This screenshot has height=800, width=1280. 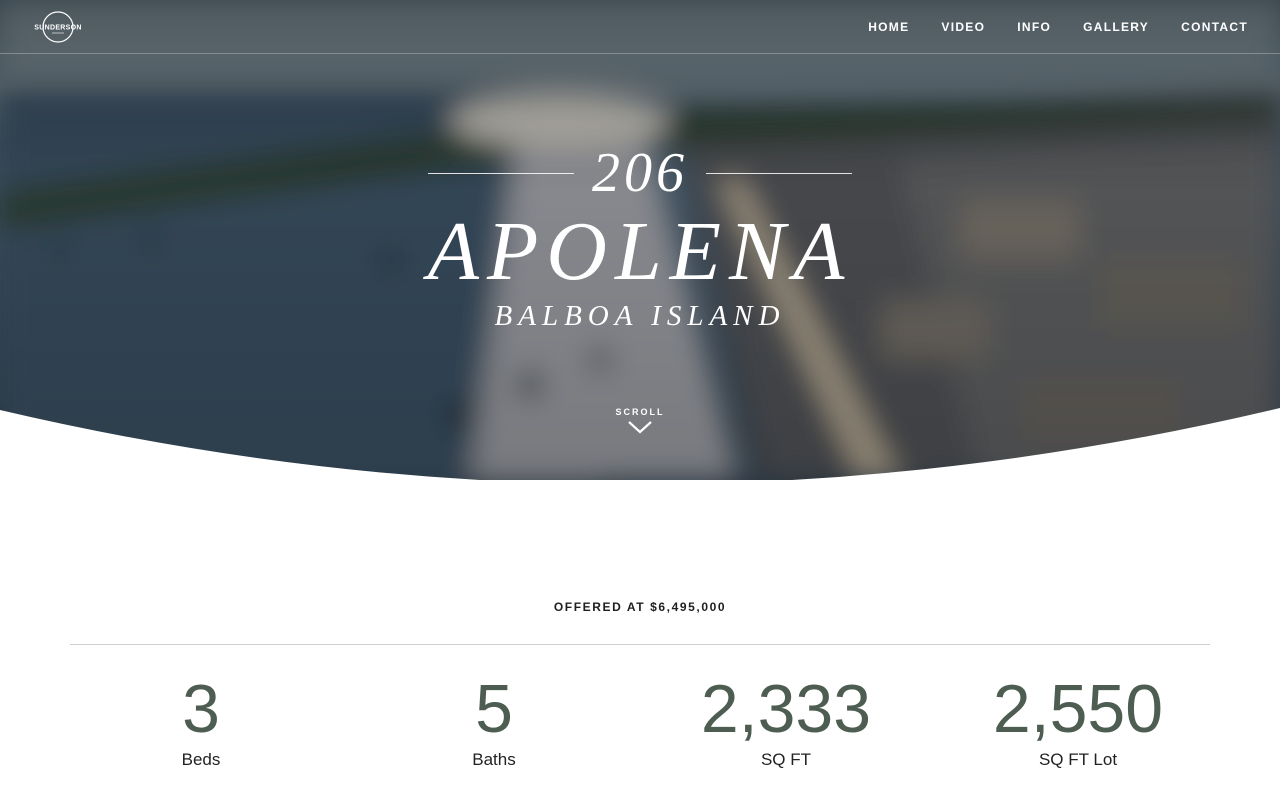 What do you see at coordinates (1078, 709) in the screenshot?
I see `stat-value: 2,550` at bounding box center [1078, 709].